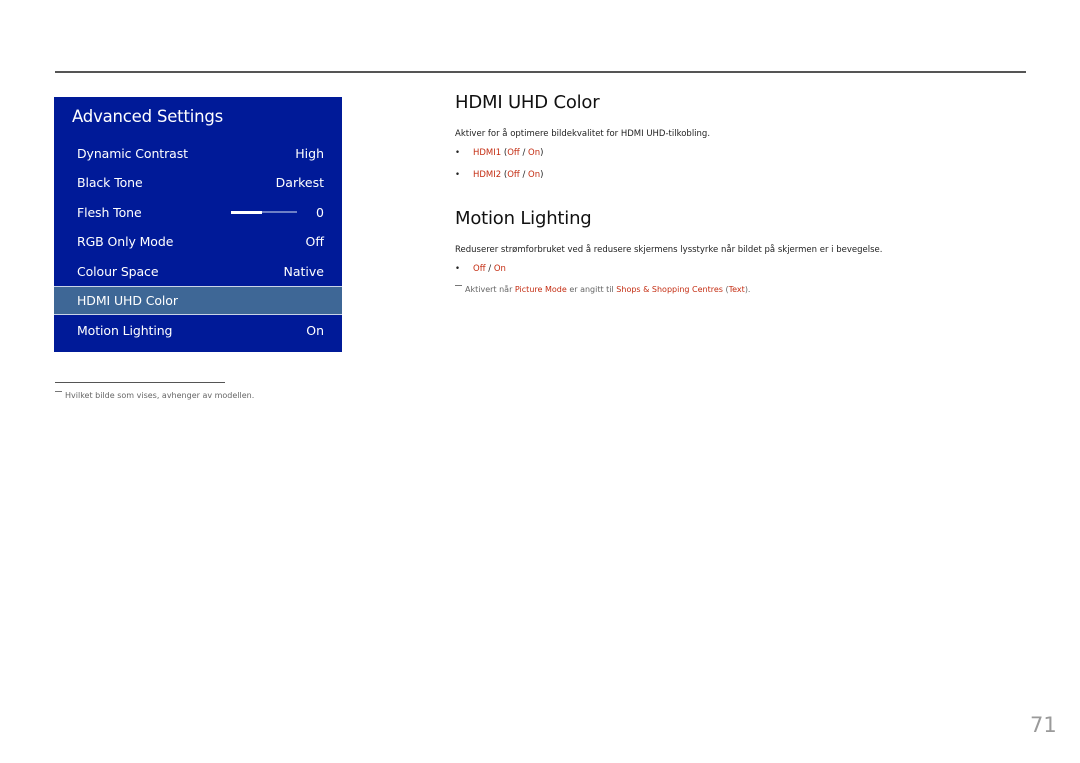  What do you see at coordinates (669, 289) in the screenshot?
I see `note-term-shops: Shops & Shopping Centres` at bounding box center [669, 289].